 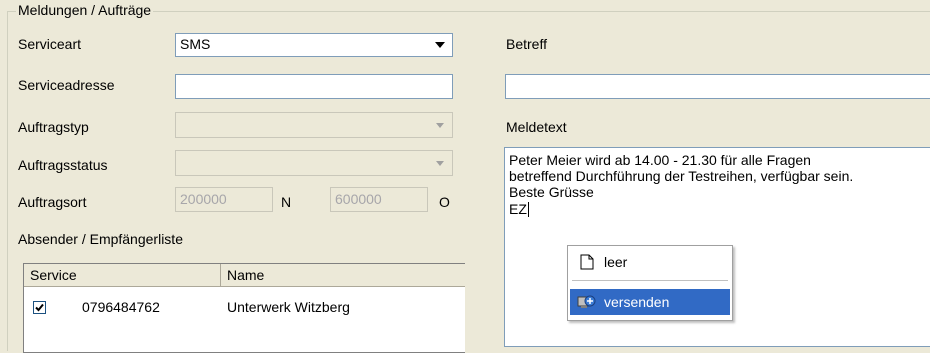 What do you see at coordinates (314, 86) in the screenshot?
I see `serviceadresse-input` at bounding box center [314, 86].